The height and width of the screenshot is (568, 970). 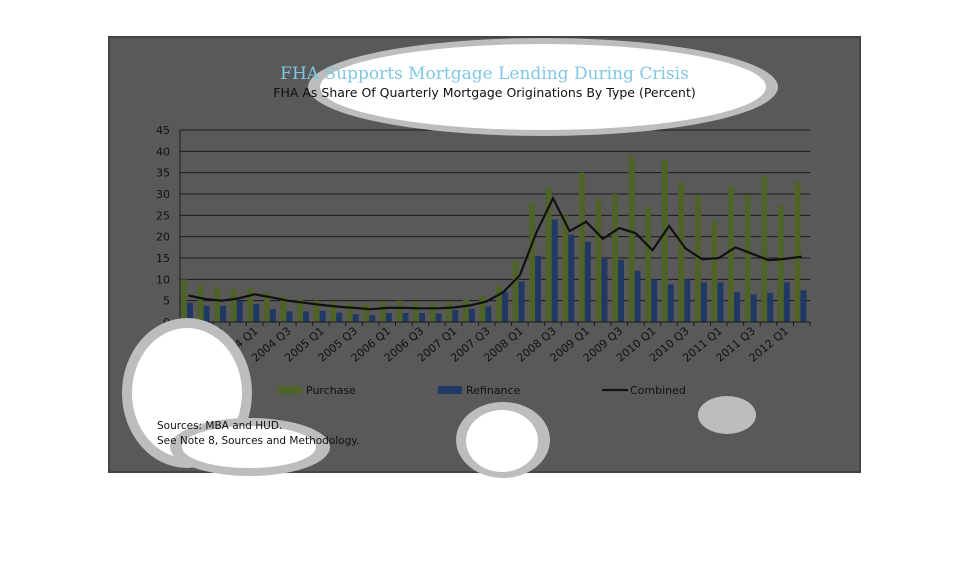 What do you see at coordinates (587, 281) in the screenshot?
I see `bar-refinance-2009-Q1` at bounding box center [587, 281].